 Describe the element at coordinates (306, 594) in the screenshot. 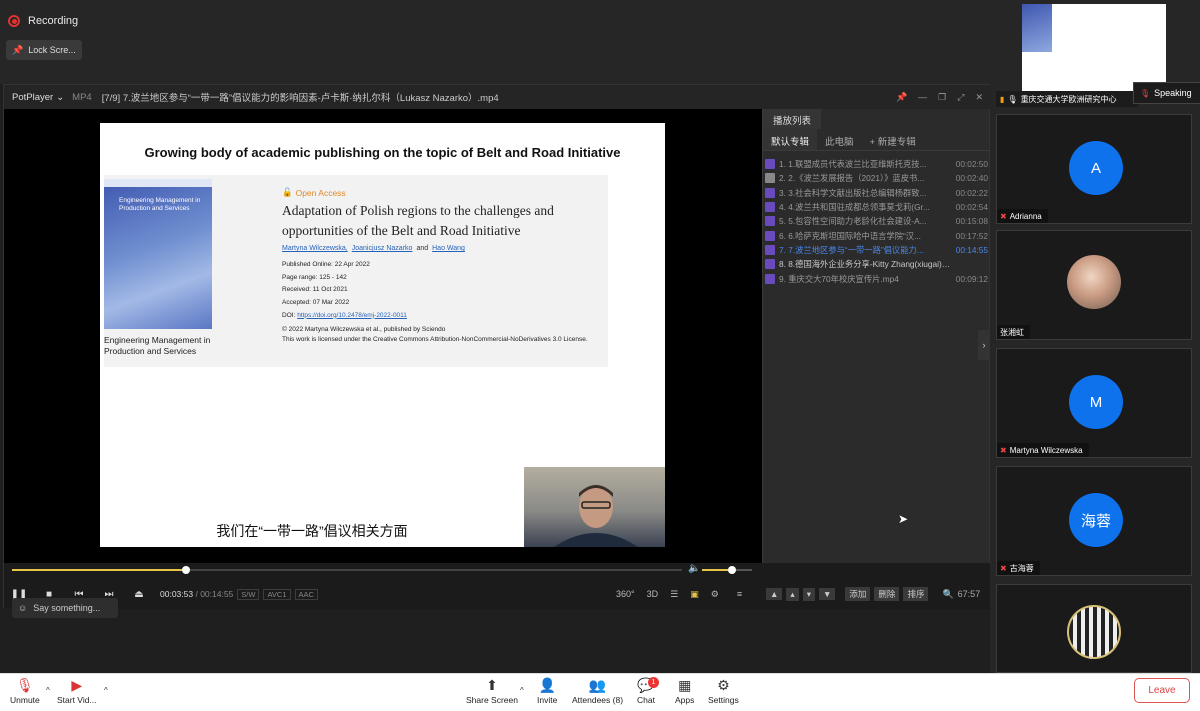

I see `codec-tag: AAC` at that location.